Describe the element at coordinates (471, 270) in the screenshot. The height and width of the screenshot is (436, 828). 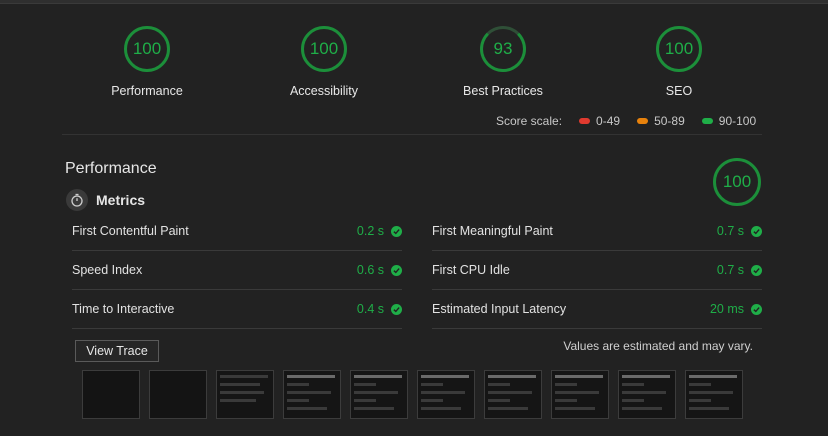
I see `metric-name: First CPU Idle` at that location.